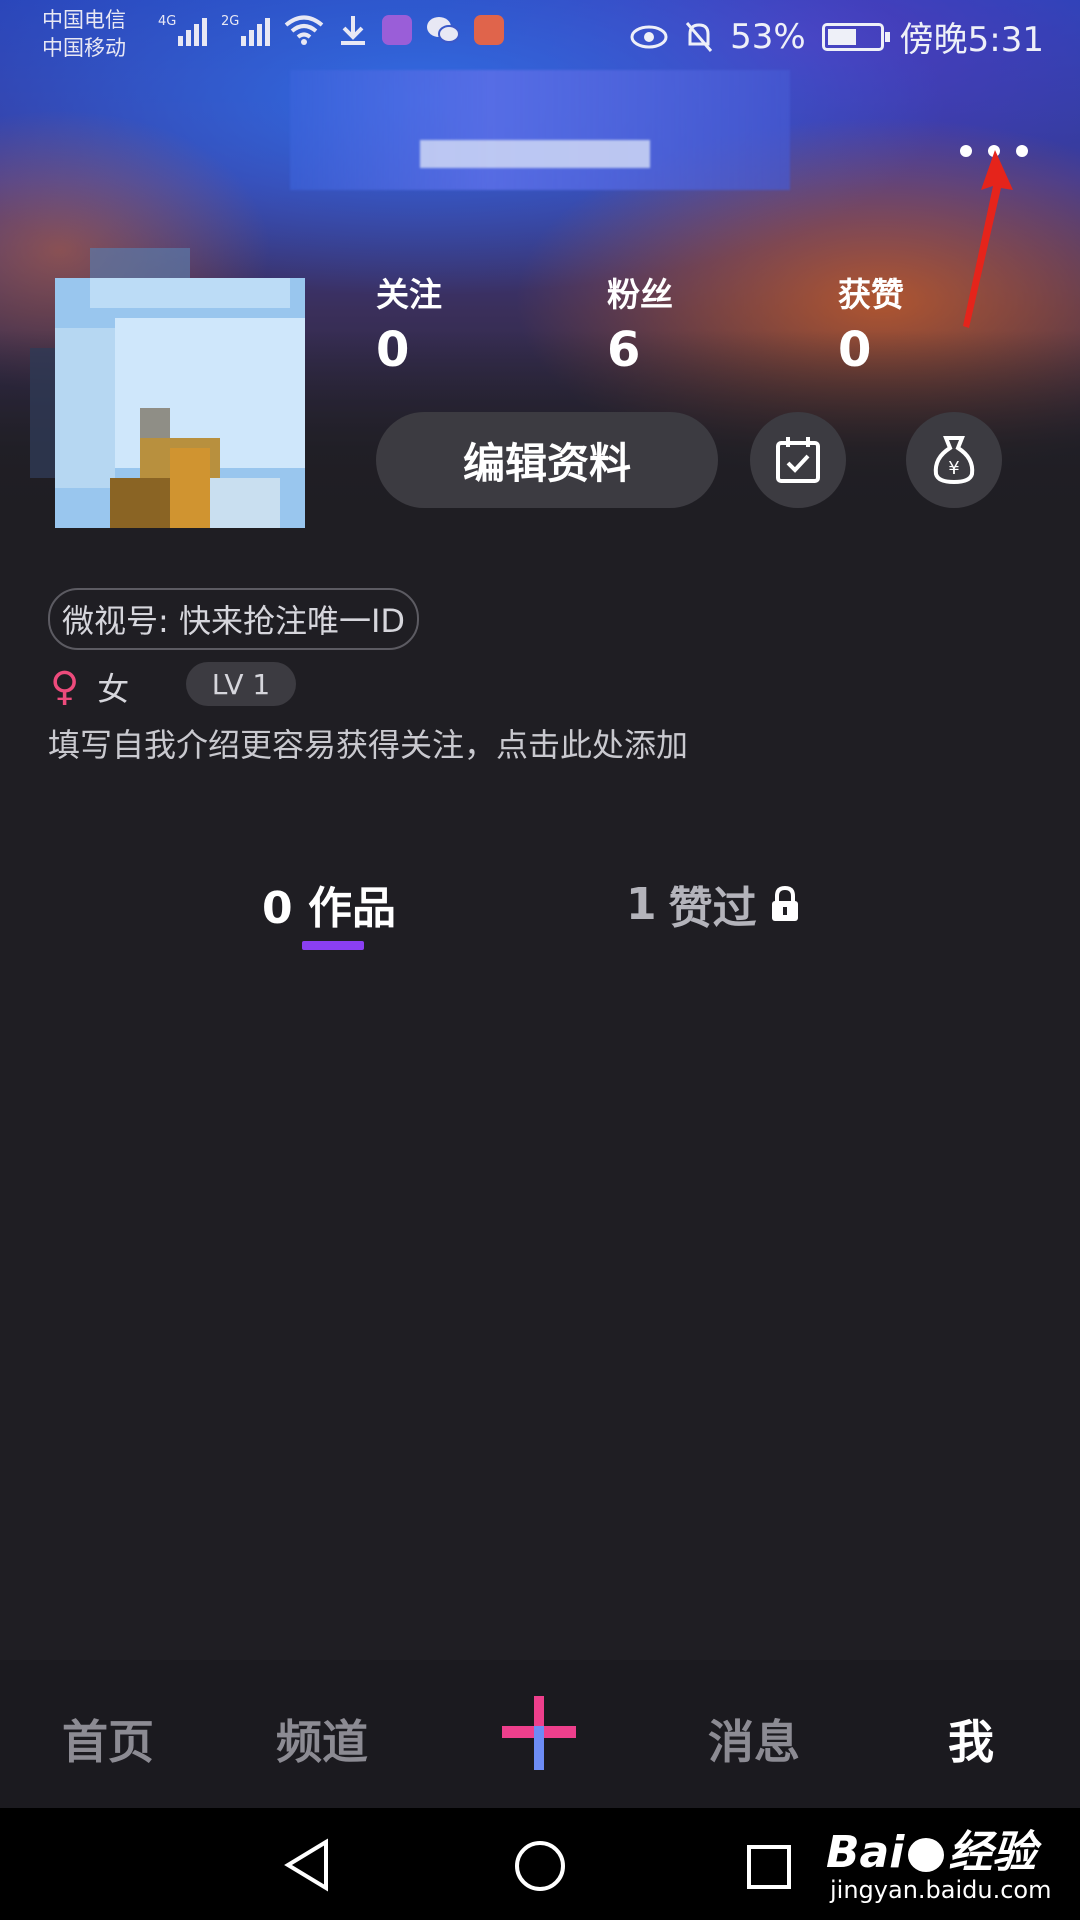 The image size is (1080, 1920). I want to click on nav-me: 我, so click(971, 1739).